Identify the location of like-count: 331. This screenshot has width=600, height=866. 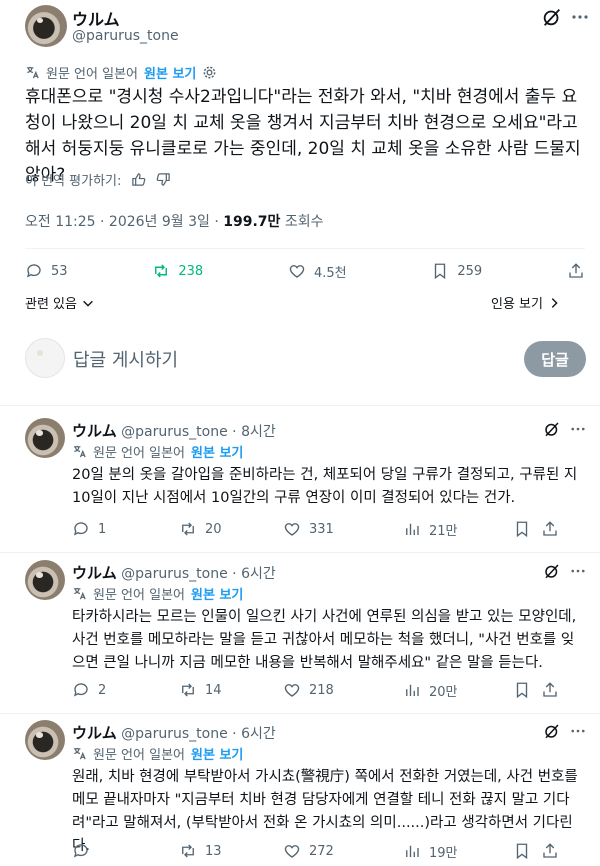
(321, 529).